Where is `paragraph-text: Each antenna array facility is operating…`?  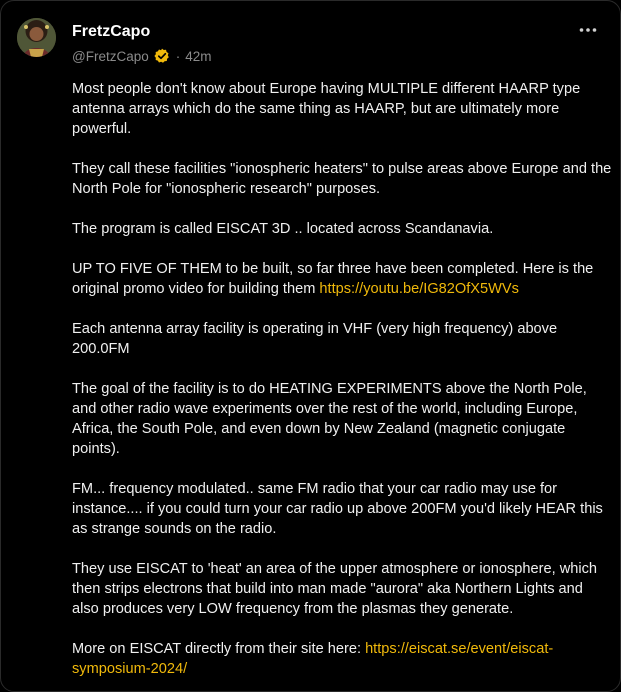
paragraph-text: Each antenna array facility is operating… is located at coordinates (315, 339).